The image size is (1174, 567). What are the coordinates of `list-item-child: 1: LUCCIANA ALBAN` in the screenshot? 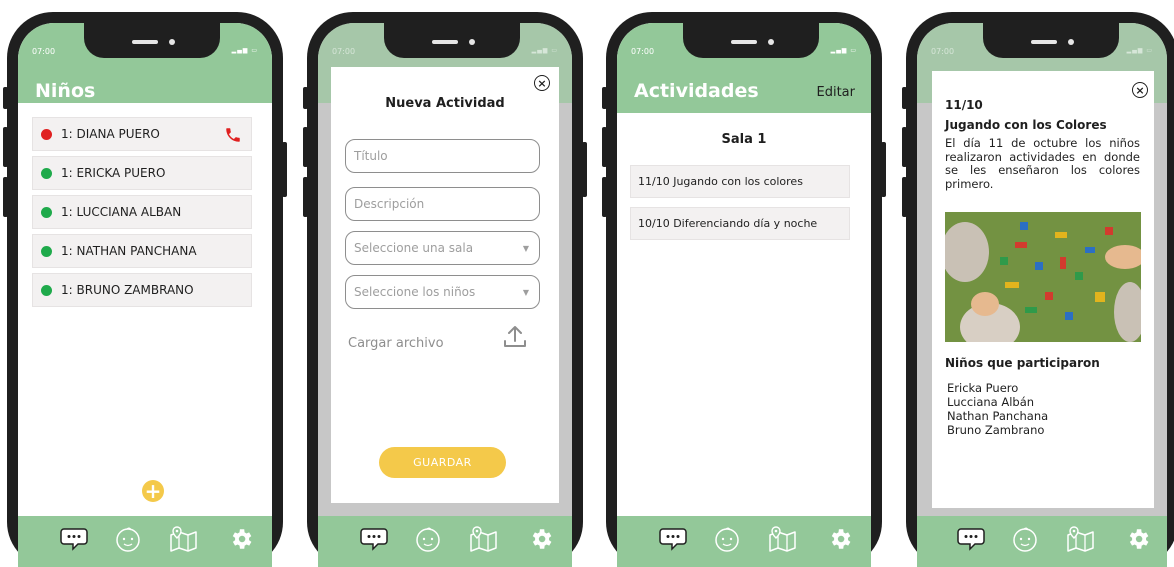 It's located at (142, 212).